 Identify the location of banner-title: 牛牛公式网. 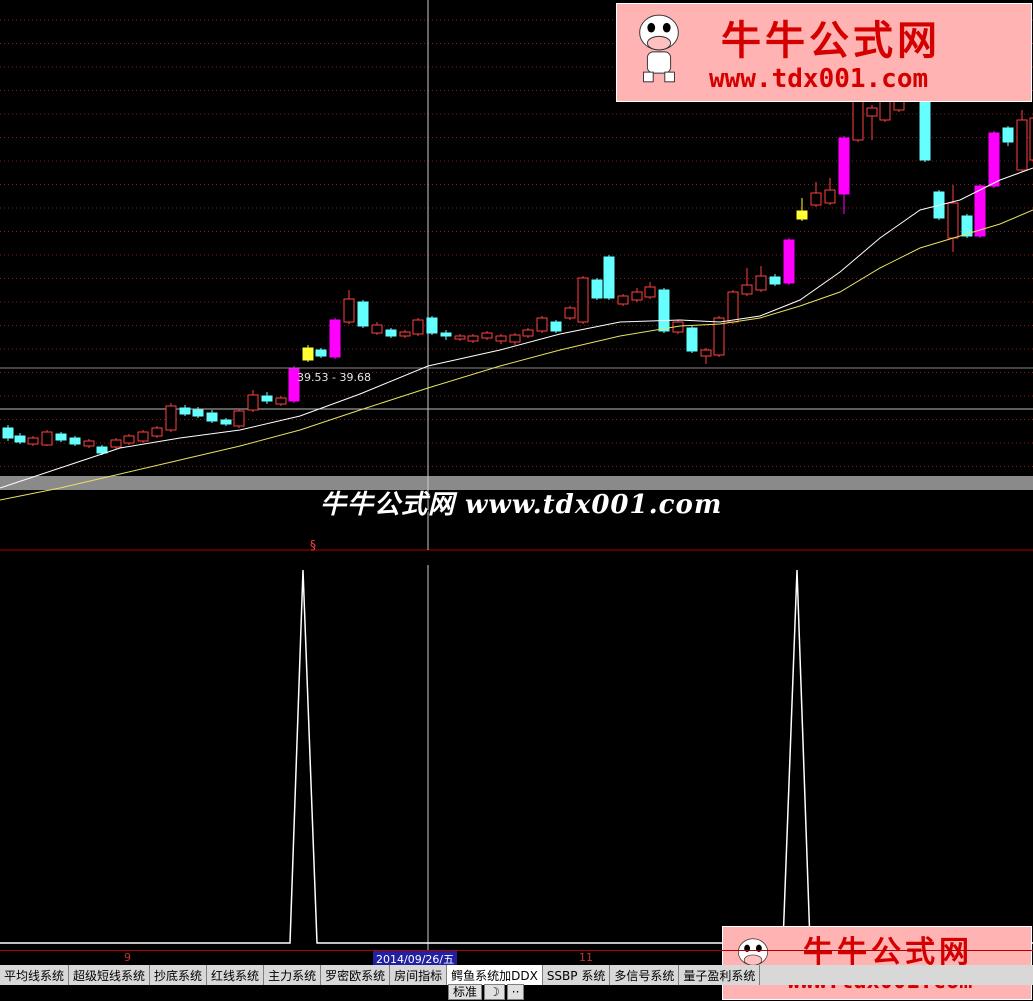
(831, 40).